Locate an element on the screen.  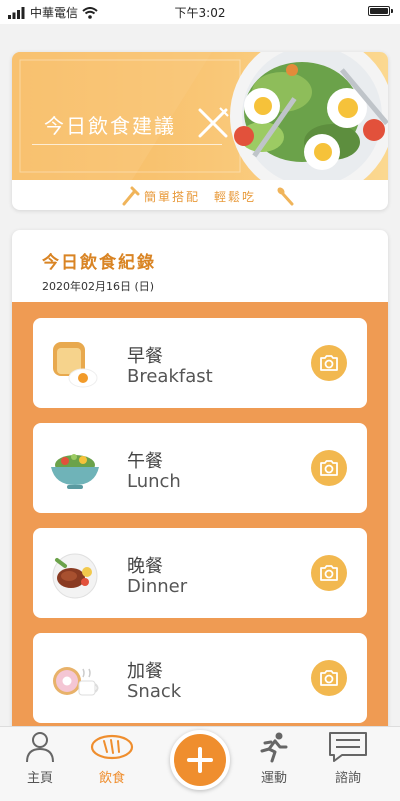
tab-consult: 諮詢 is located at coordinates (348, 764).